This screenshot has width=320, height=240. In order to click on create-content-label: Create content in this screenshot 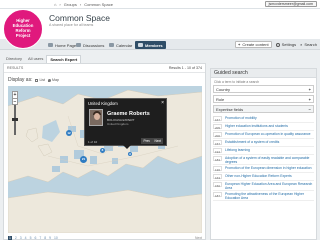, I will do `click(255, 44)`.